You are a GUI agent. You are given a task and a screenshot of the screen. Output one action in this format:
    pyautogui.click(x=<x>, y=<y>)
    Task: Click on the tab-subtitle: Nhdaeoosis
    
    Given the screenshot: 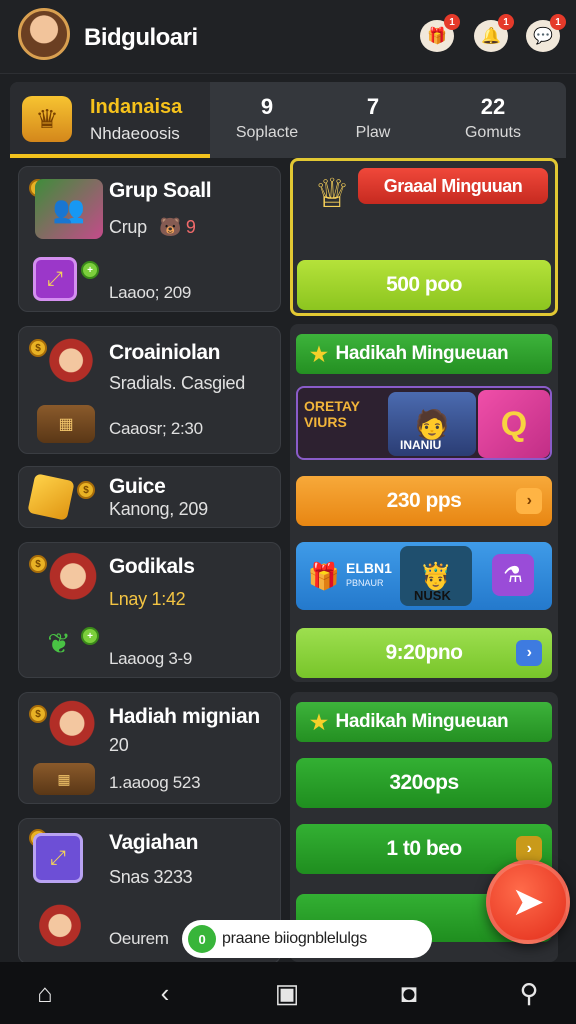 What is the action you would take?
    pyautogui.click(x=135, y=133)
    